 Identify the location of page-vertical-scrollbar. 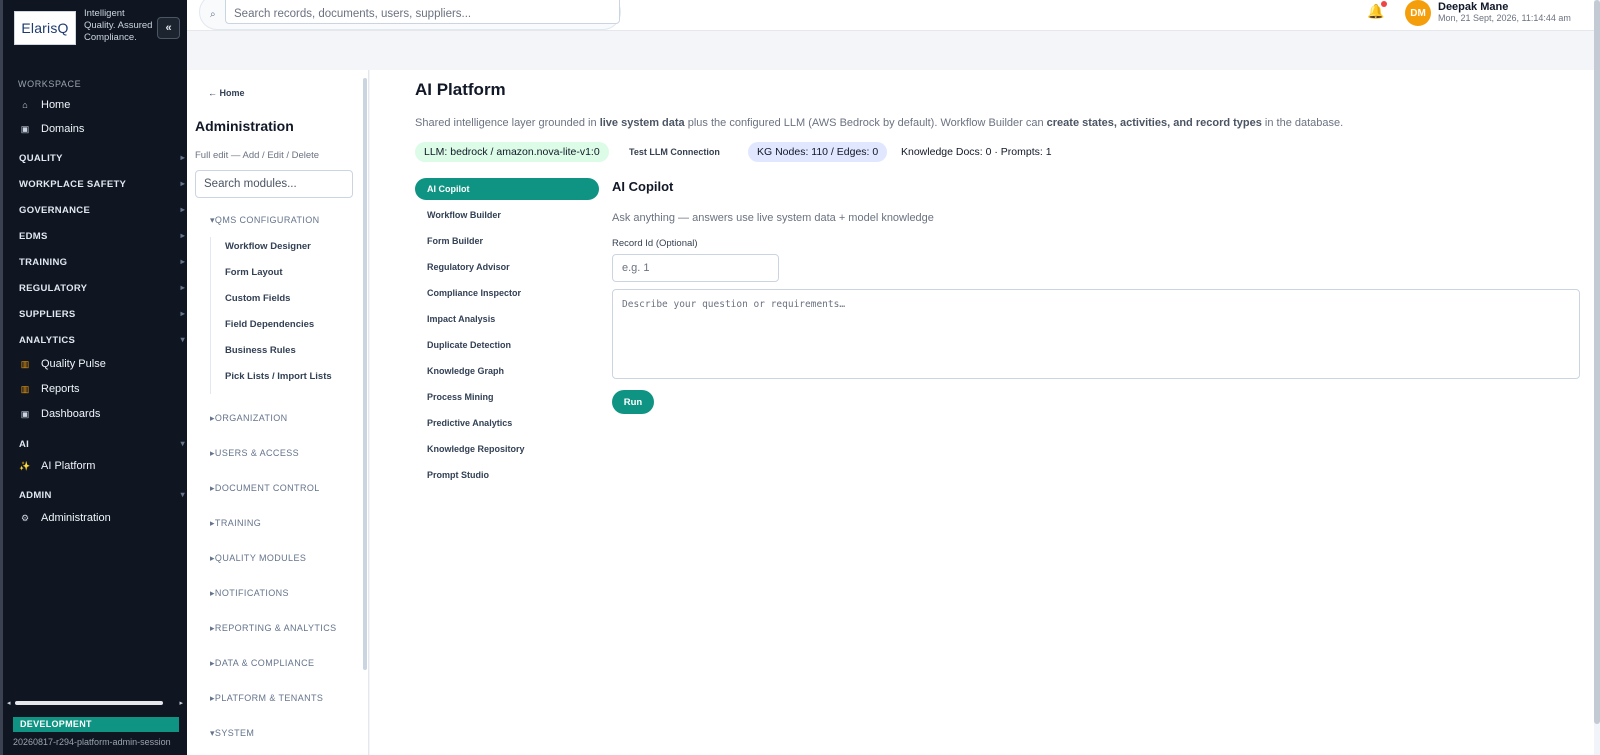
(1597, 377).